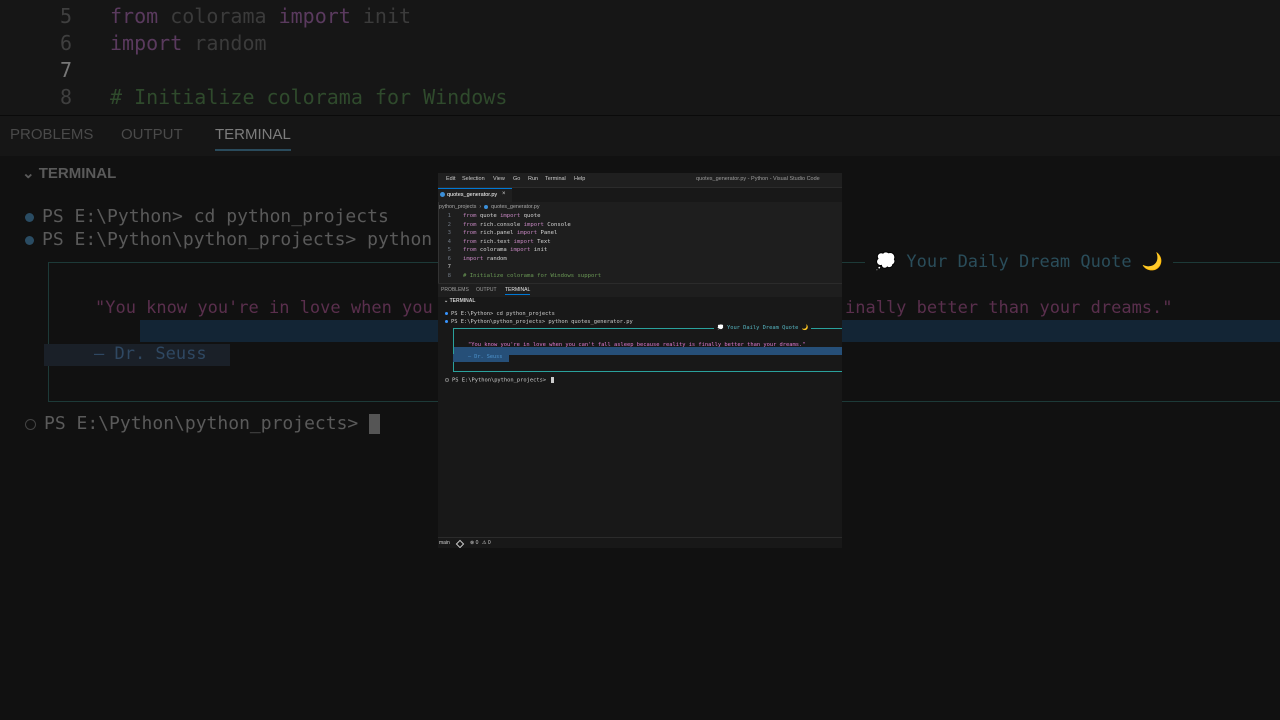 The image size is (1280, 720). Describe the element at coordinates (640, 290) in the screenshot. I see `panel-tabs: PROBLEMS OUTPUT TERMINAL` at that location.